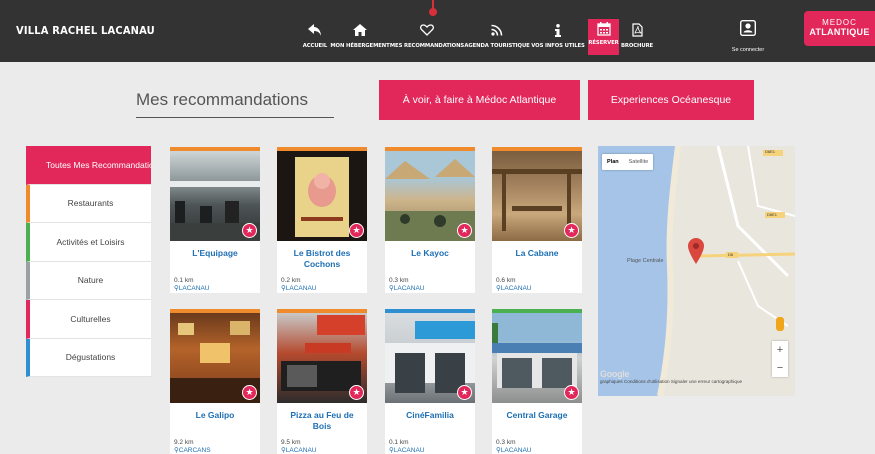  I want to click on category-restaurants: Restaurants, so click(88, 203).